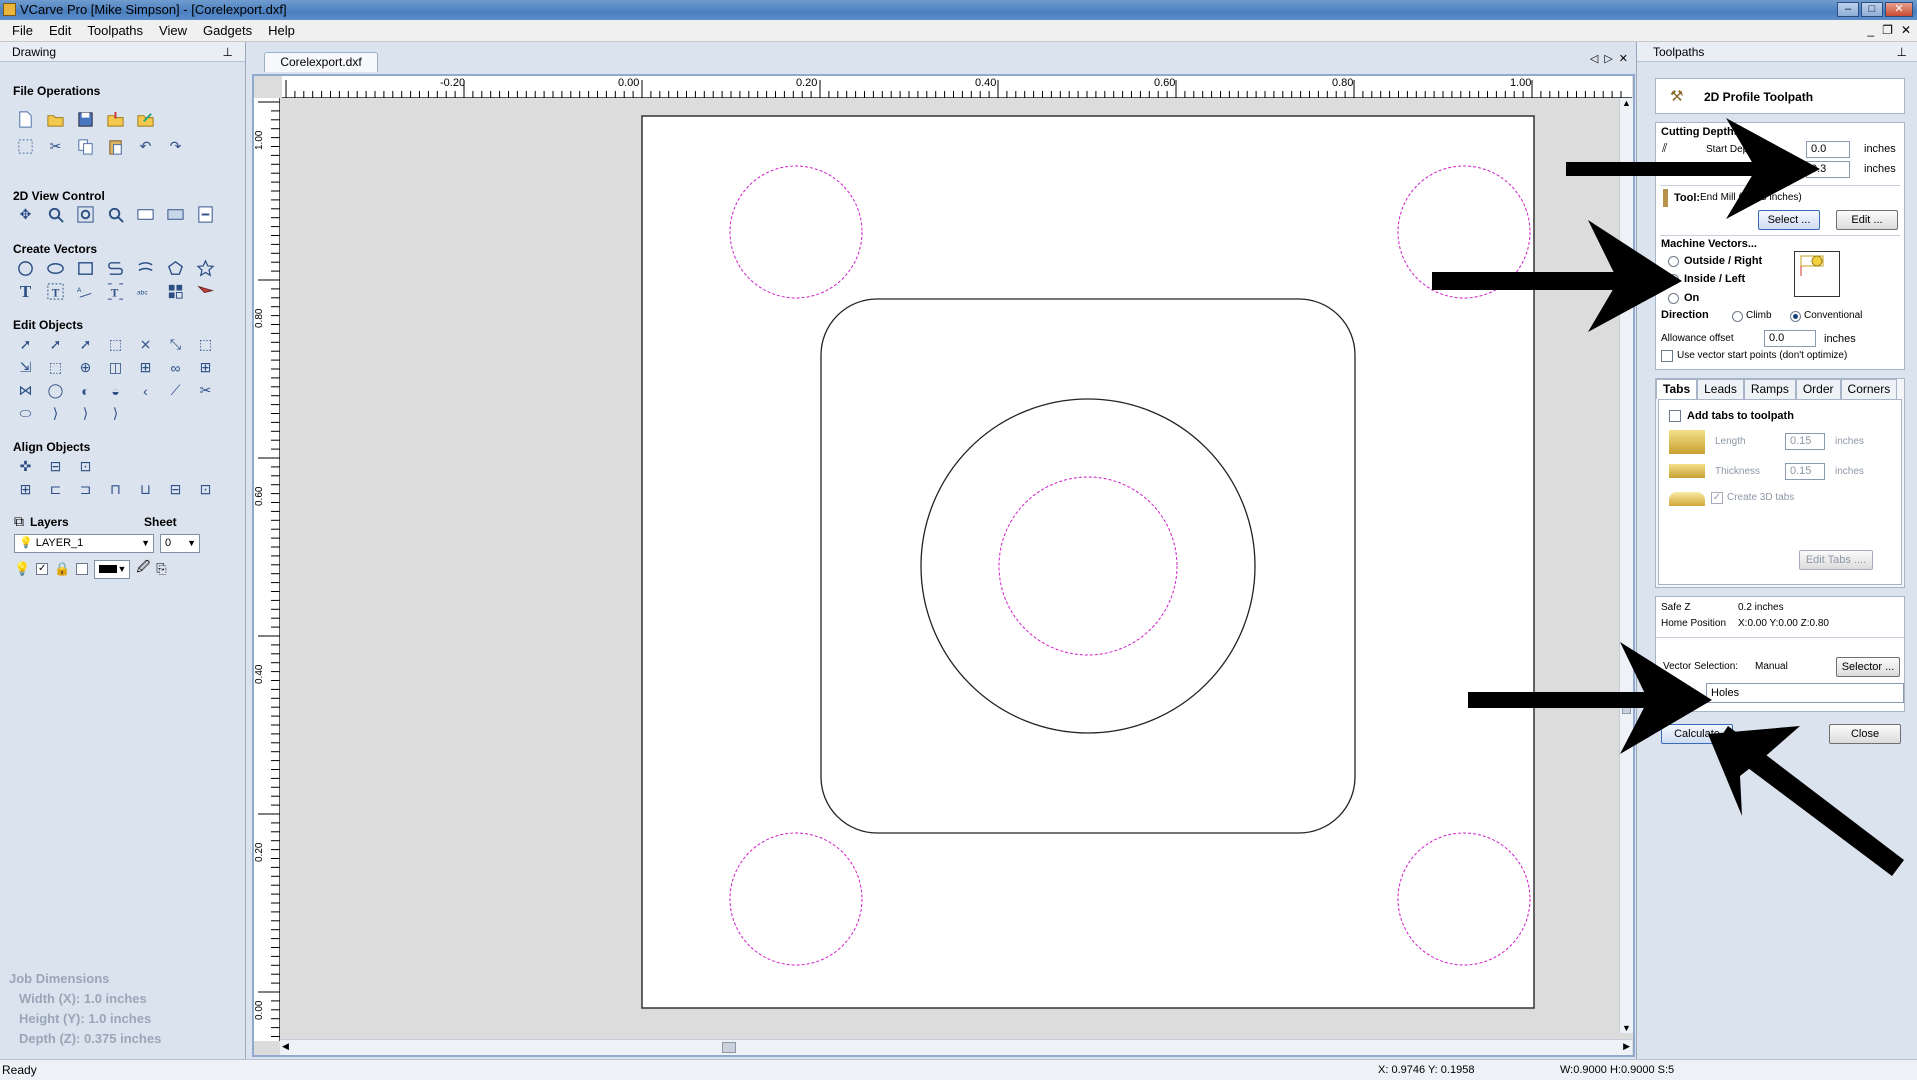  What do you see at coordinates (1887, 30) in the screenshot?
I see `mdi-restore-icon: ❐` at bounding box center [1887, 30].